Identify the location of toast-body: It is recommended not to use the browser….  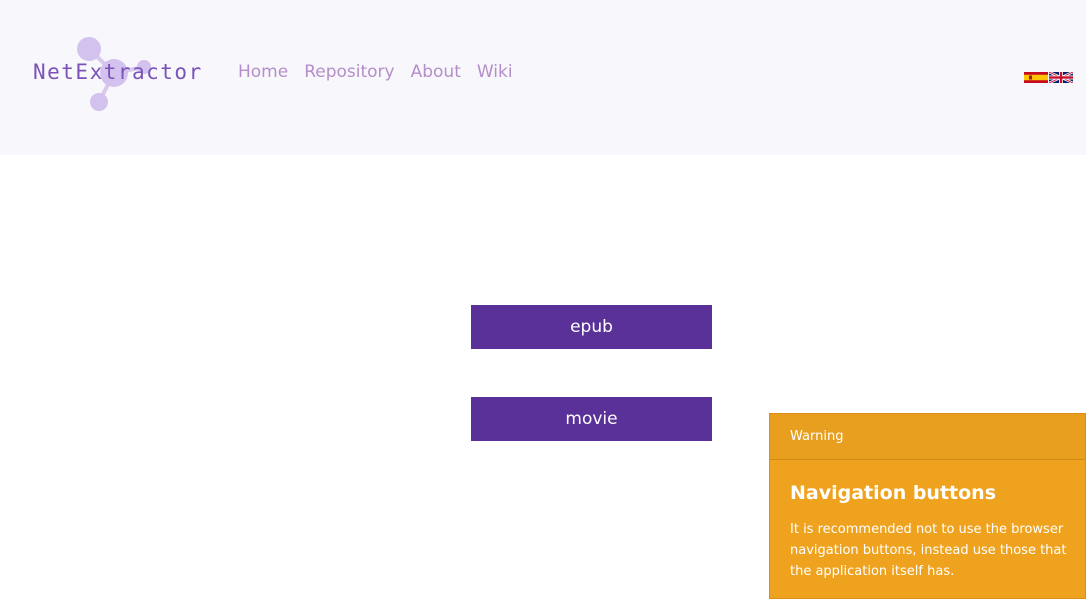
(928, 550).